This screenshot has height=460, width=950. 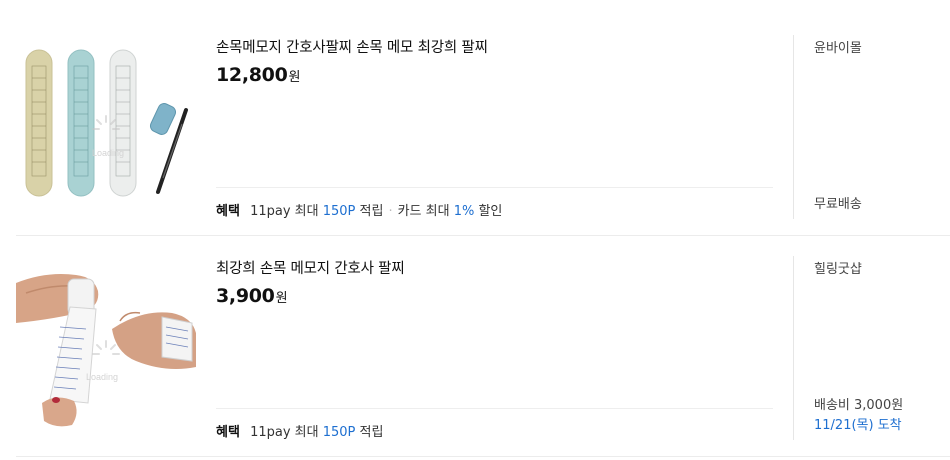 I want to click on free-shipping: 무료배송, so click(x=838, y=204).